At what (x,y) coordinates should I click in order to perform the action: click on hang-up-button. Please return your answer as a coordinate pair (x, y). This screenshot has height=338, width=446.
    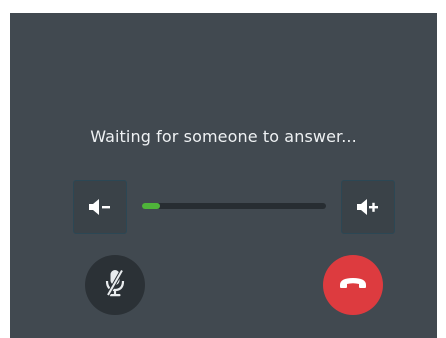
    Looking at the image, I should click on (353, 285).